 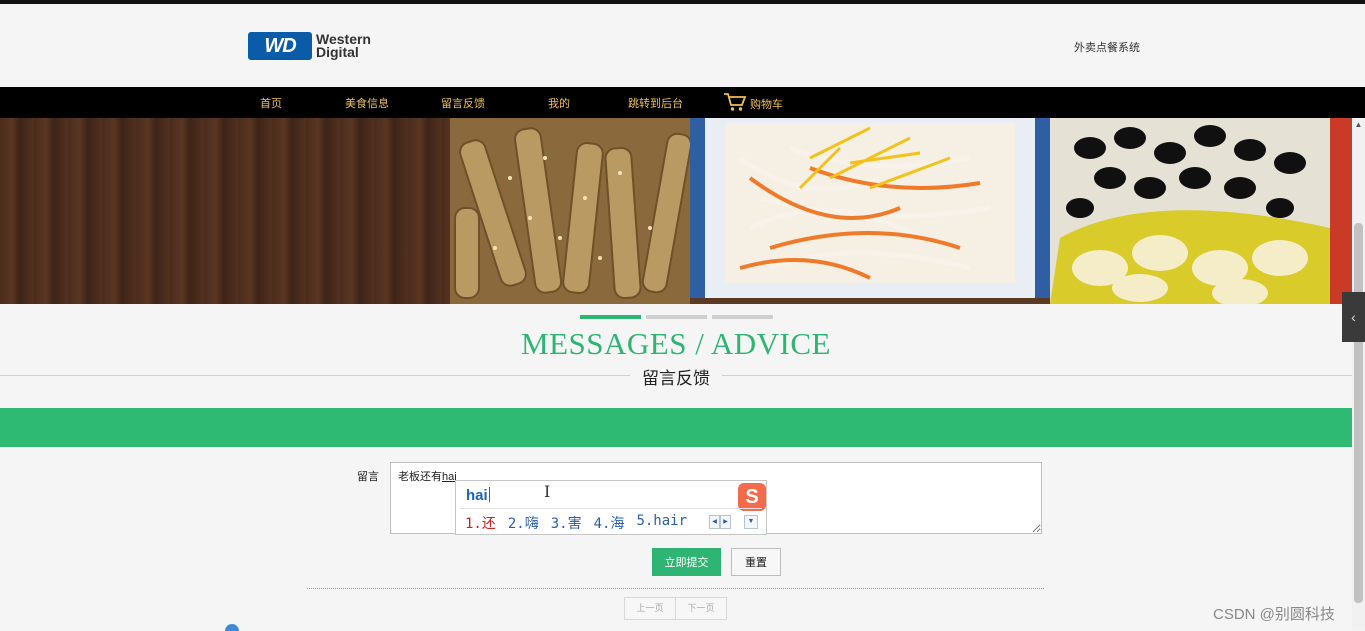 I want to click on message-label: 留言, so click(x=368, y=477).